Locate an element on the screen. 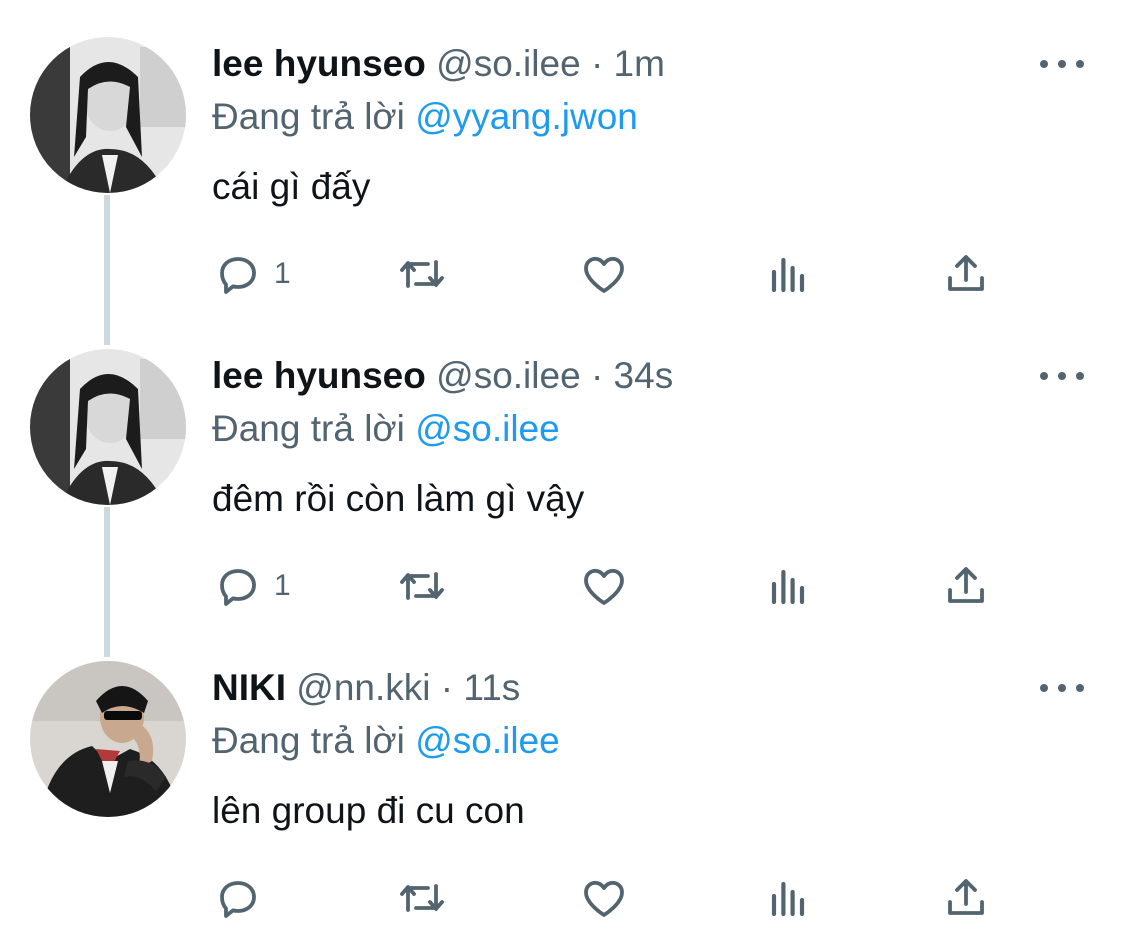  timestamp: 11s is located at coordinates (491, 687).